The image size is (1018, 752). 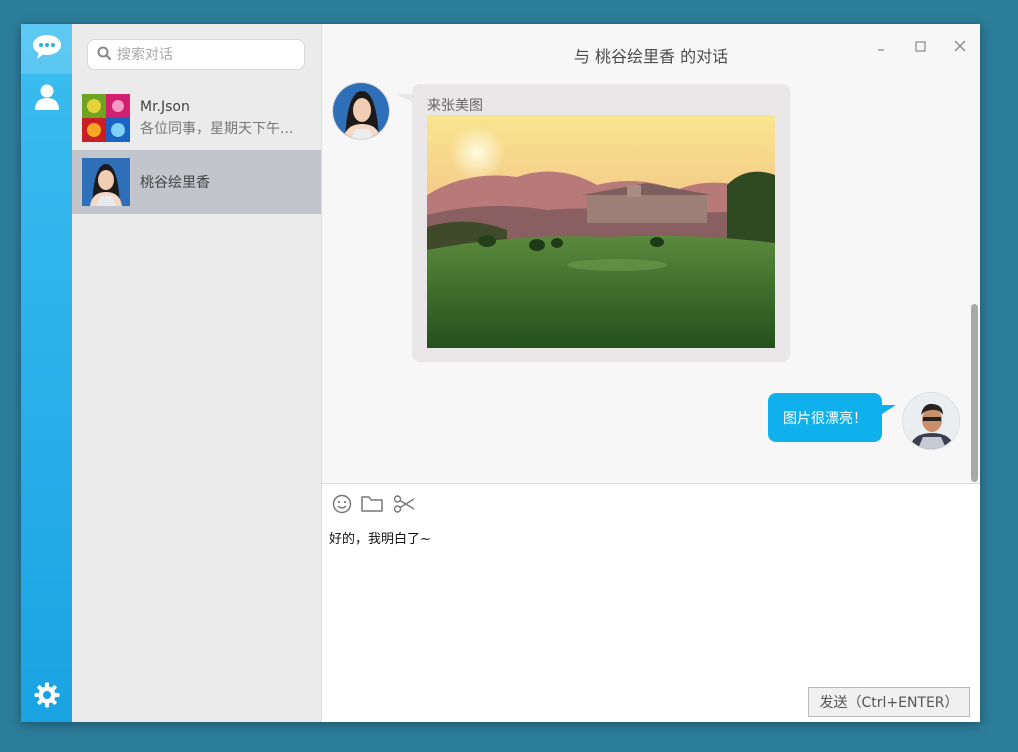 I want to click on folder-icon, so click(x=372, y=506).